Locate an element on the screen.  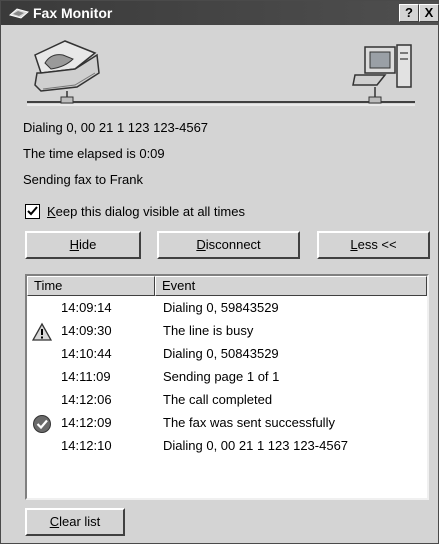
event-column-header: Event is located at coordinates (291, 286).